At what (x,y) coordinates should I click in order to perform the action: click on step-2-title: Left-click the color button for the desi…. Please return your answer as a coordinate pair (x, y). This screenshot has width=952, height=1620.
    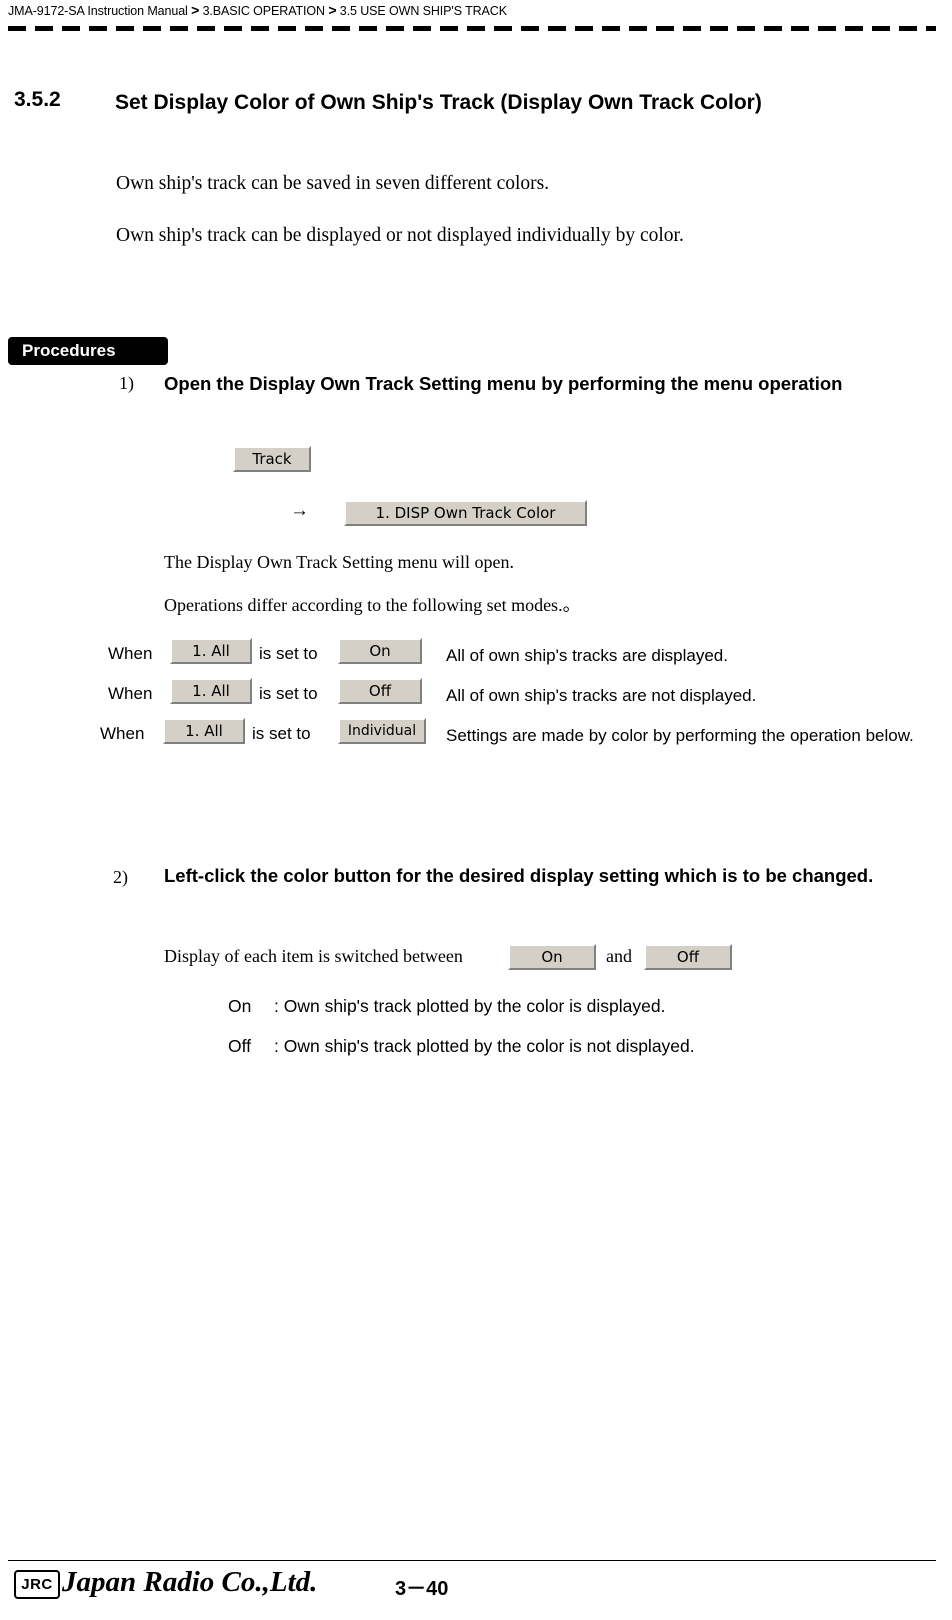
    Looking at the image, I should click on (519, 875).